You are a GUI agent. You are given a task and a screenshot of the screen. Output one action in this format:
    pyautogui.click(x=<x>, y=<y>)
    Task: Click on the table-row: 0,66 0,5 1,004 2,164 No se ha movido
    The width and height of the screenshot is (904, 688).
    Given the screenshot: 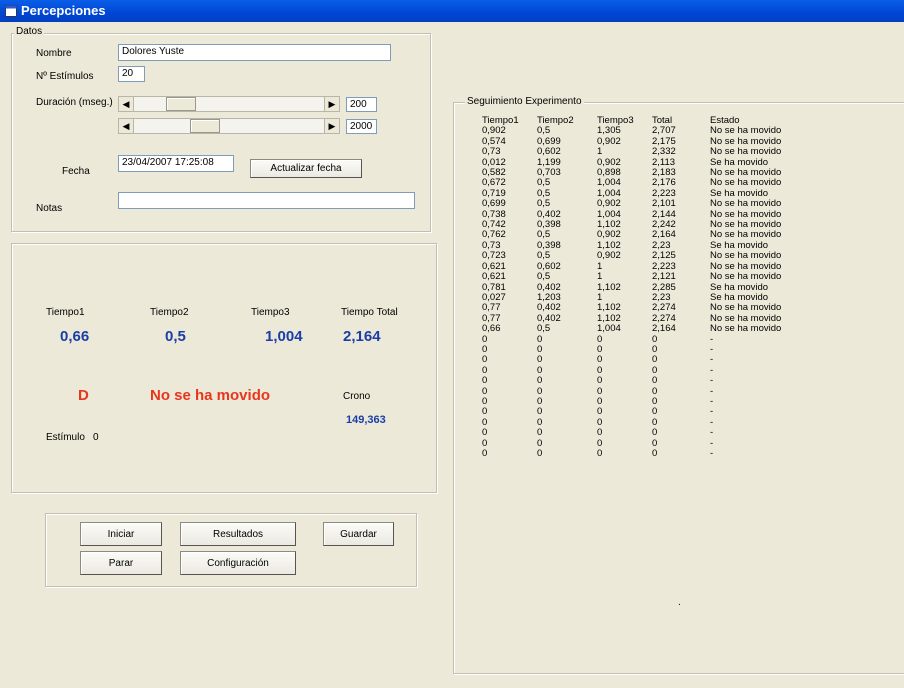 What is the action you would take?
    pyautogui.click(x=645, y=329)
    